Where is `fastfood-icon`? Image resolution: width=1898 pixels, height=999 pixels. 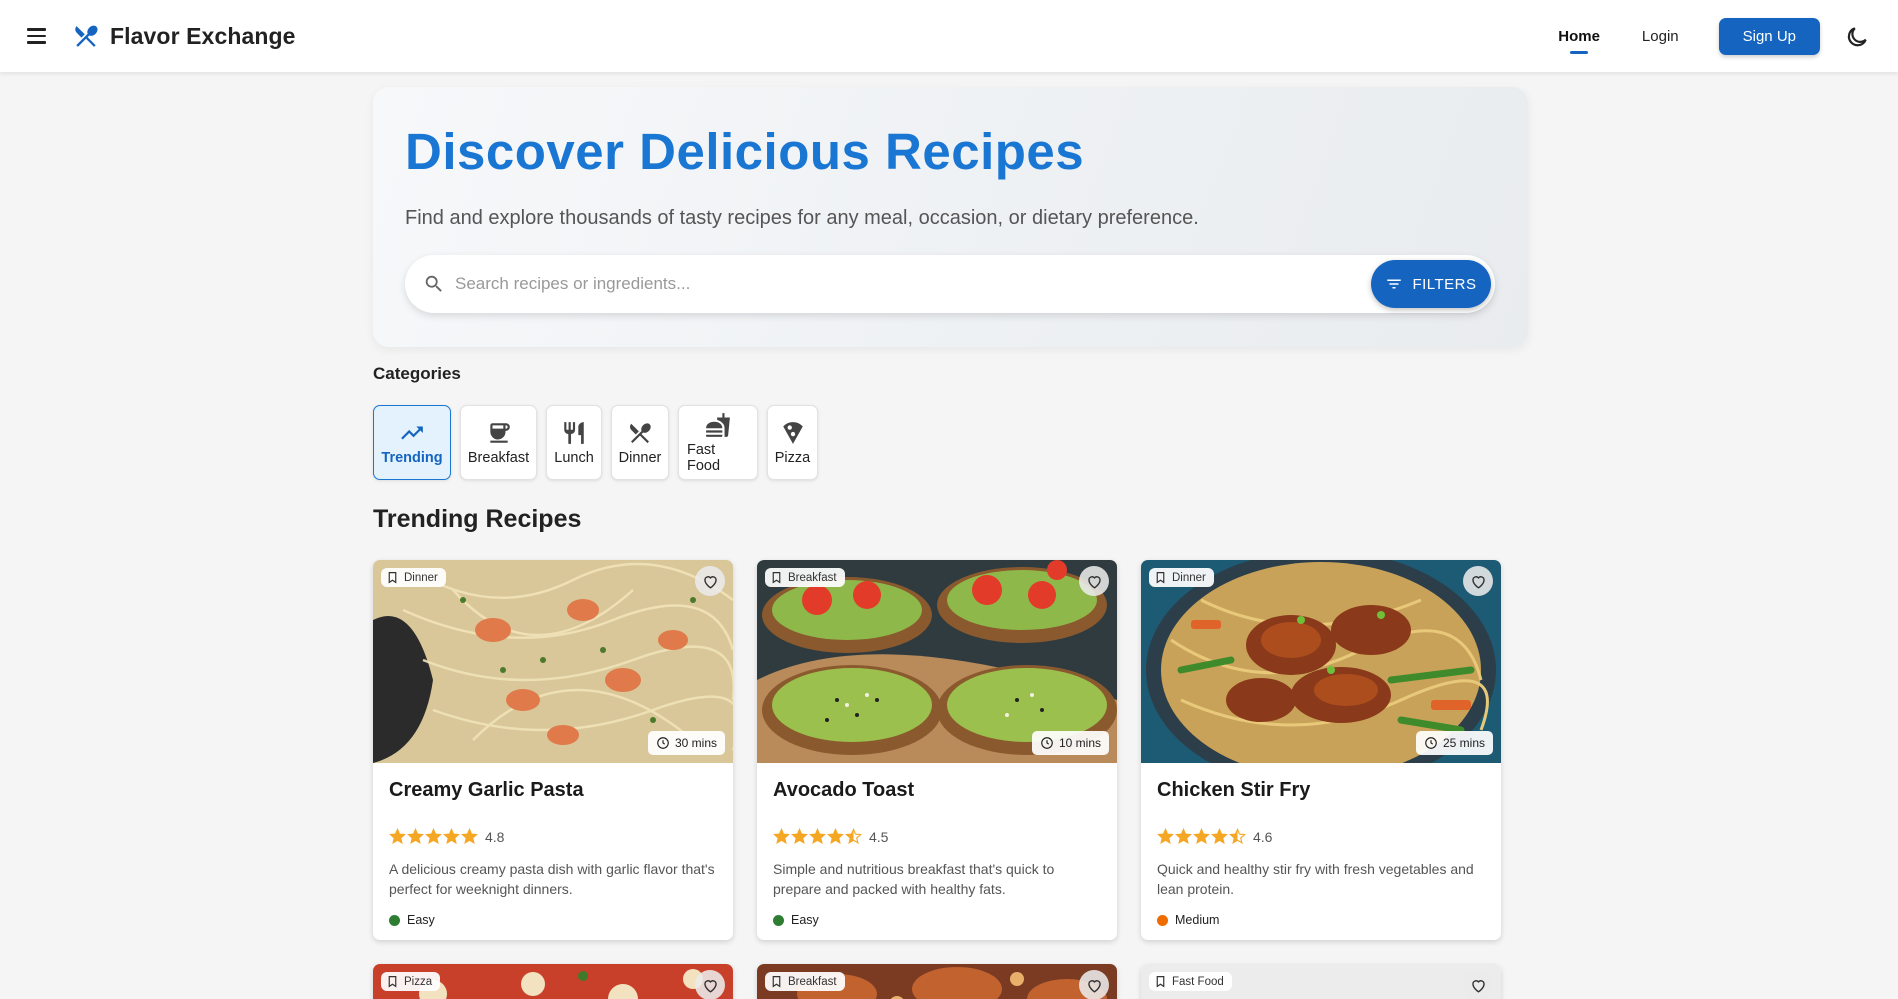
fastfood-icon is located at coordinates (718, 424).